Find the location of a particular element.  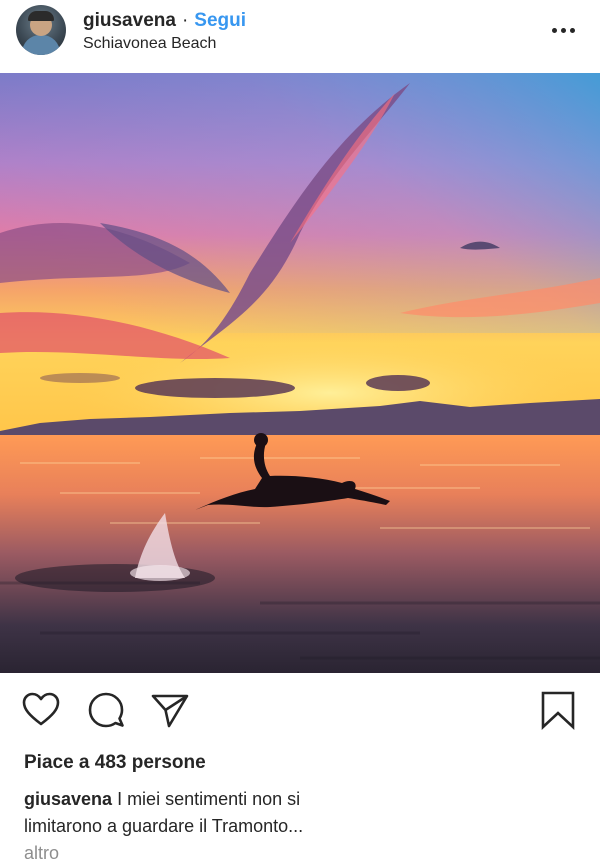

post-location: Schiavonea Beach is located at coordinates (149, 44).